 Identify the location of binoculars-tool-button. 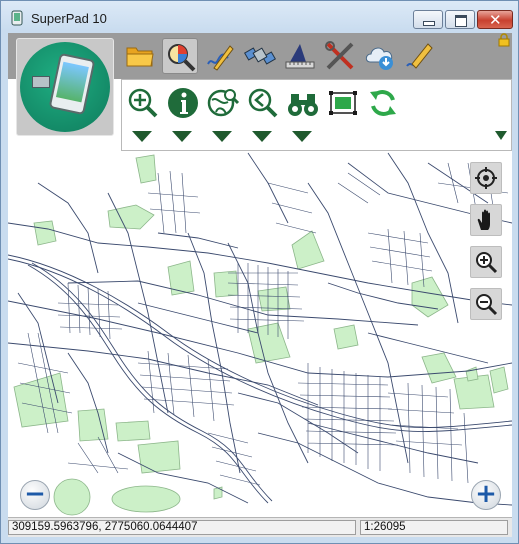
(303, 103).